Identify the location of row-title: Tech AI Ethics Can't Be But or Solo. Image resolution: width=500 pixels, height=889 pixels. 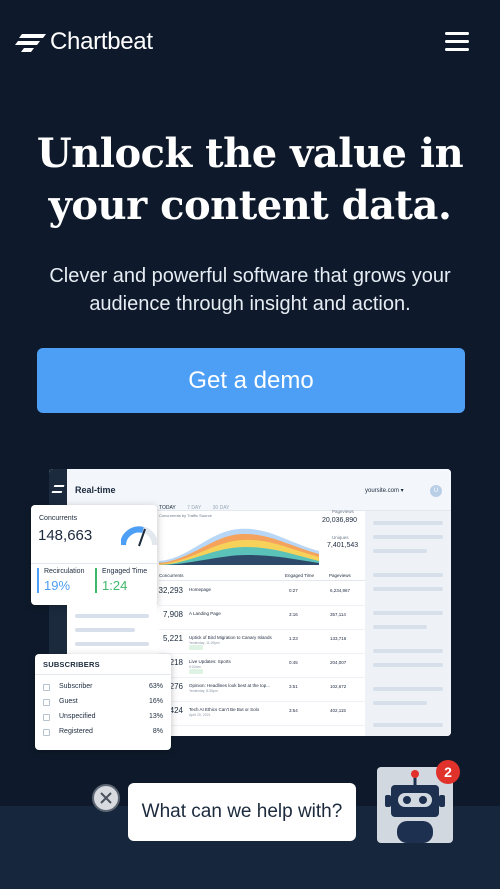
(224, 709).